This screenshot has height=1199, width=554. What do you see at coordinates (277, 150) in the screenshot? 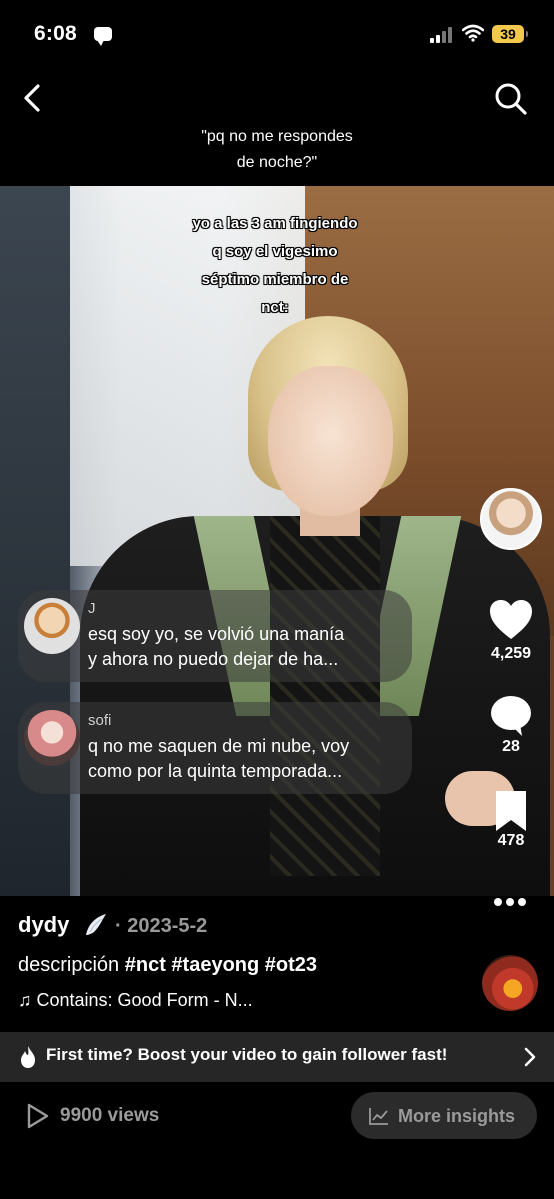
I see `video-top-caption: "pq no me respondes de noche?"` at bounding box center [277, 150].